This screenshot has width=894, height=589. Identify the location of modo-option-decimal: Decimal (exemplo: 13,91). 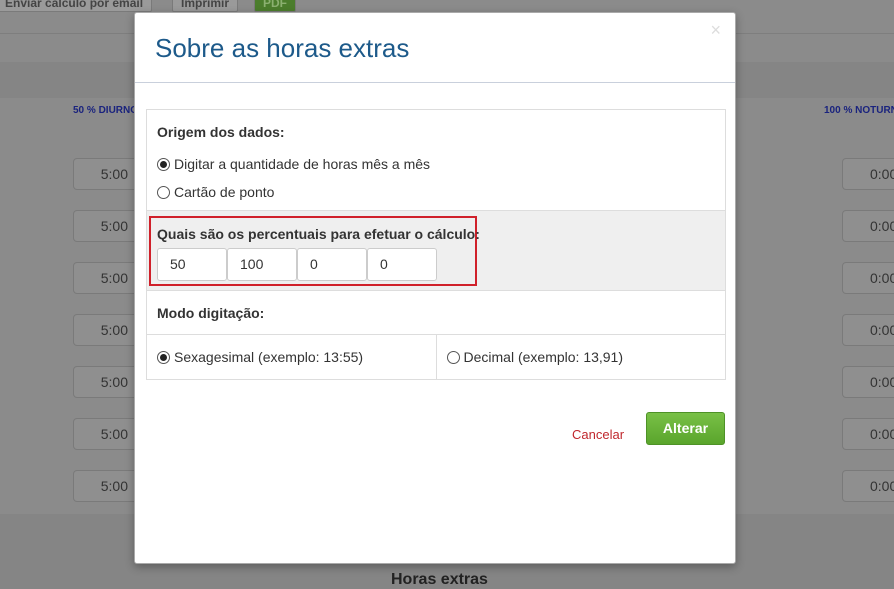
(580, 357).